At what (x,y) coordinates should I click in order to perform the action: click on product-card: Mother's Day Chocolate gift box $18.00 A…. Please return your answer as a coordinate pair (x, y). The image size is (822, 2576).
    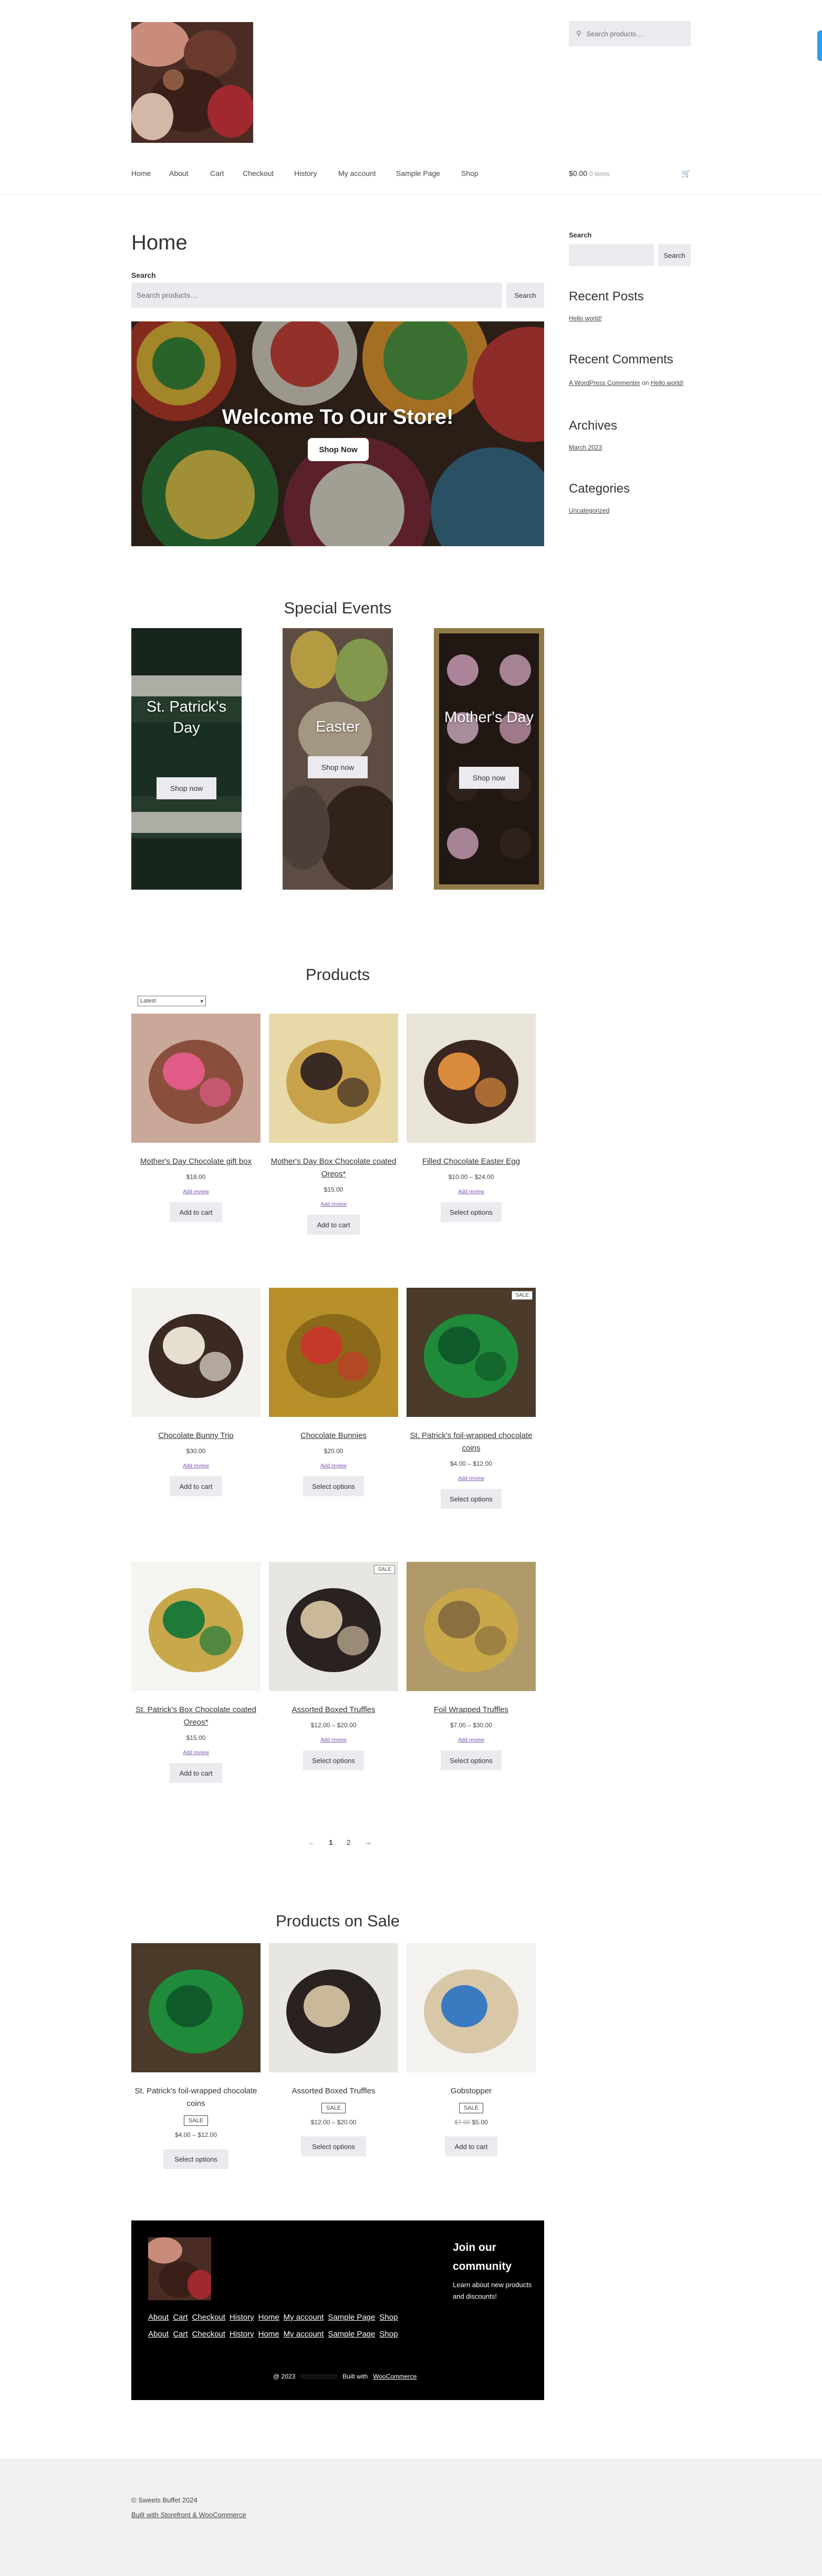
    Looking at the image, I should click on (196, 1118).